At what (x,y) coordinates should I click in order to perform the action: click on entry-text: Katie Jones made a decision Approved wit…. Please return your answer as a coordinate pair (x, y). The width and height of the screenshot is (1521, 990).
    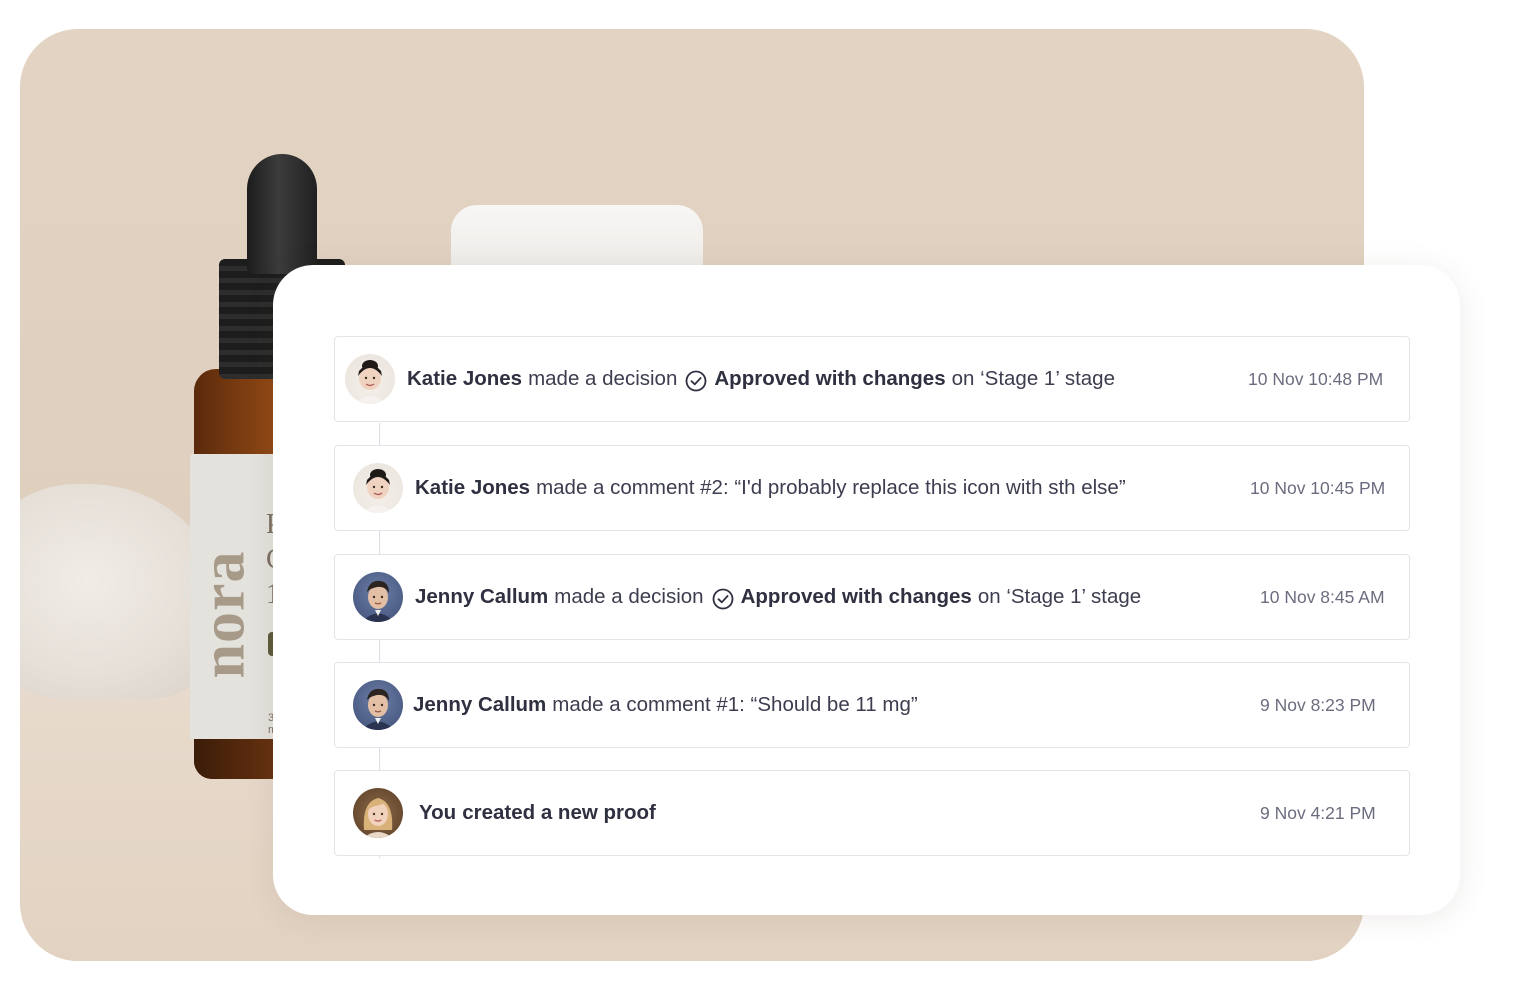
    Looking at the image, I should click on (761, 379).